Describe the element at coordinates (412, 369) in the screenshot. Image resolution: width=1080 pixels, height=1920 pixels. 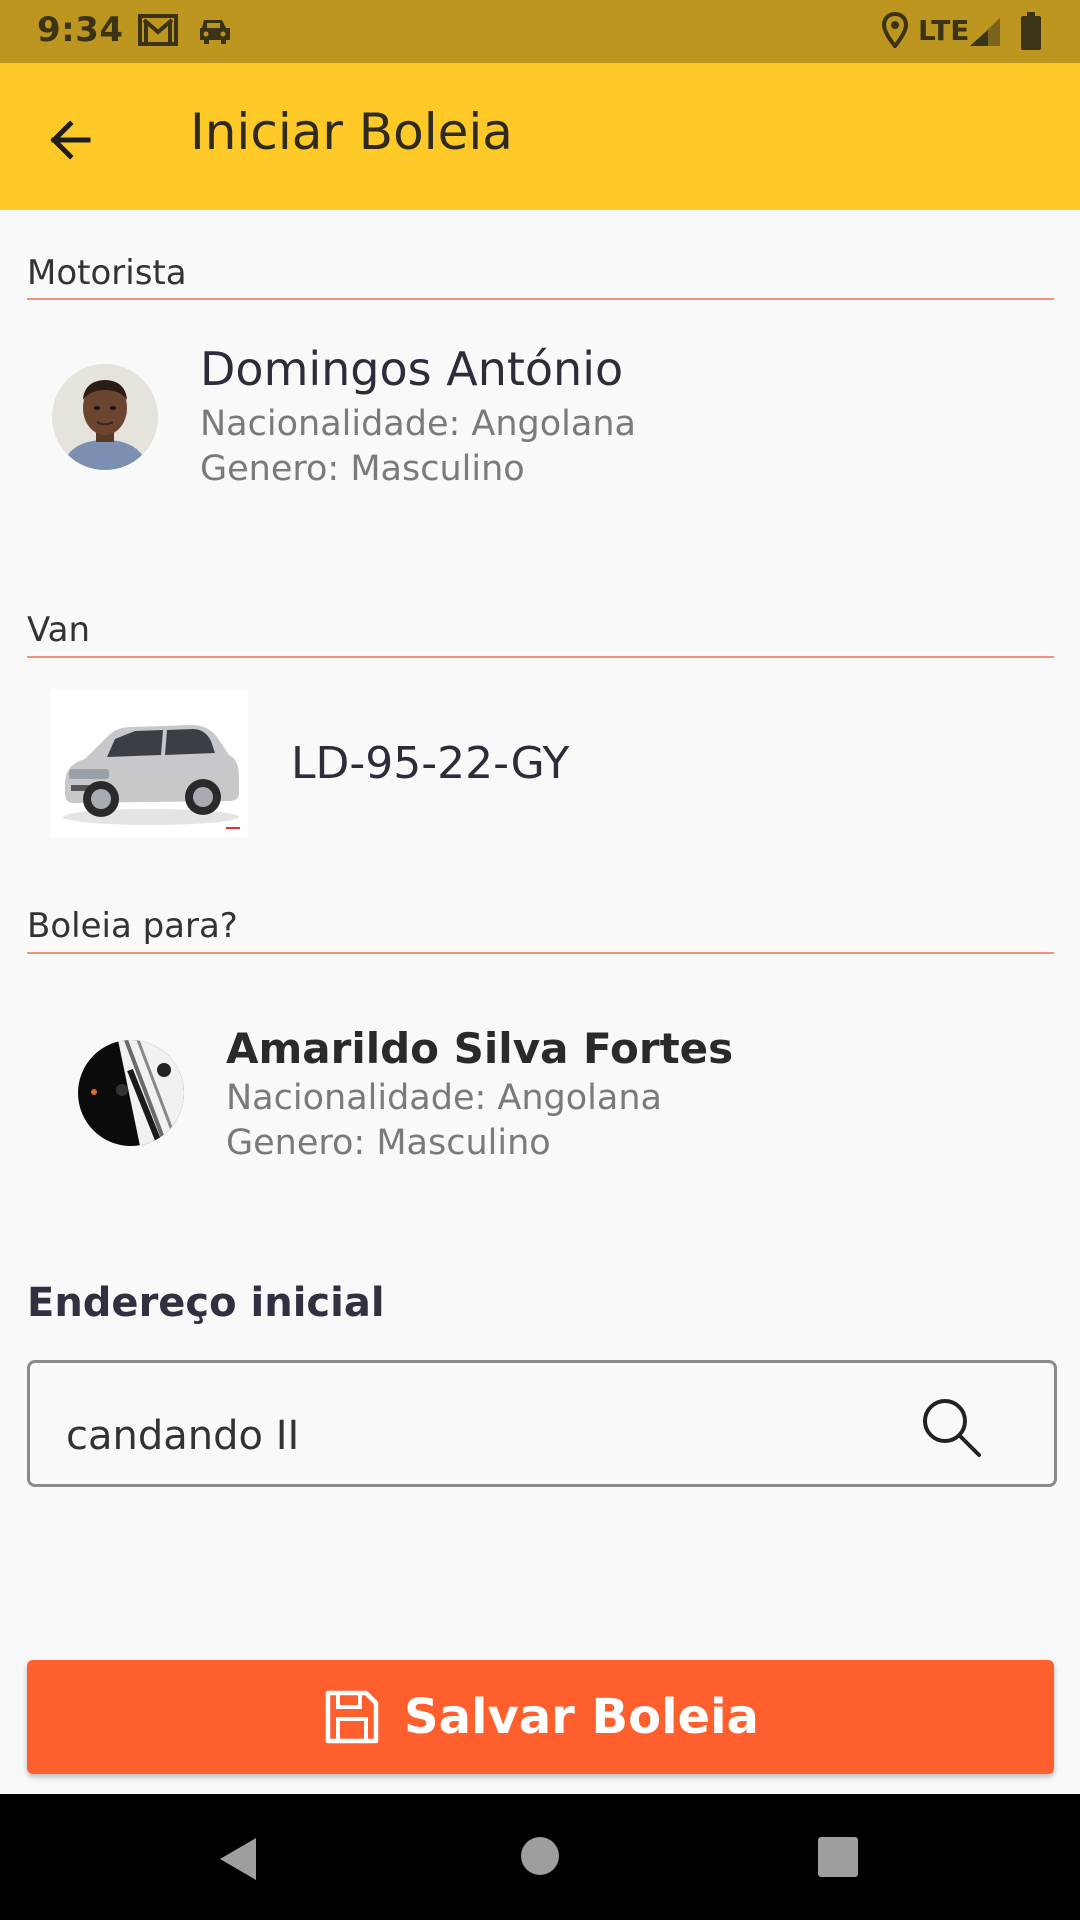
I see `driver-name: Domingos António` at that location.